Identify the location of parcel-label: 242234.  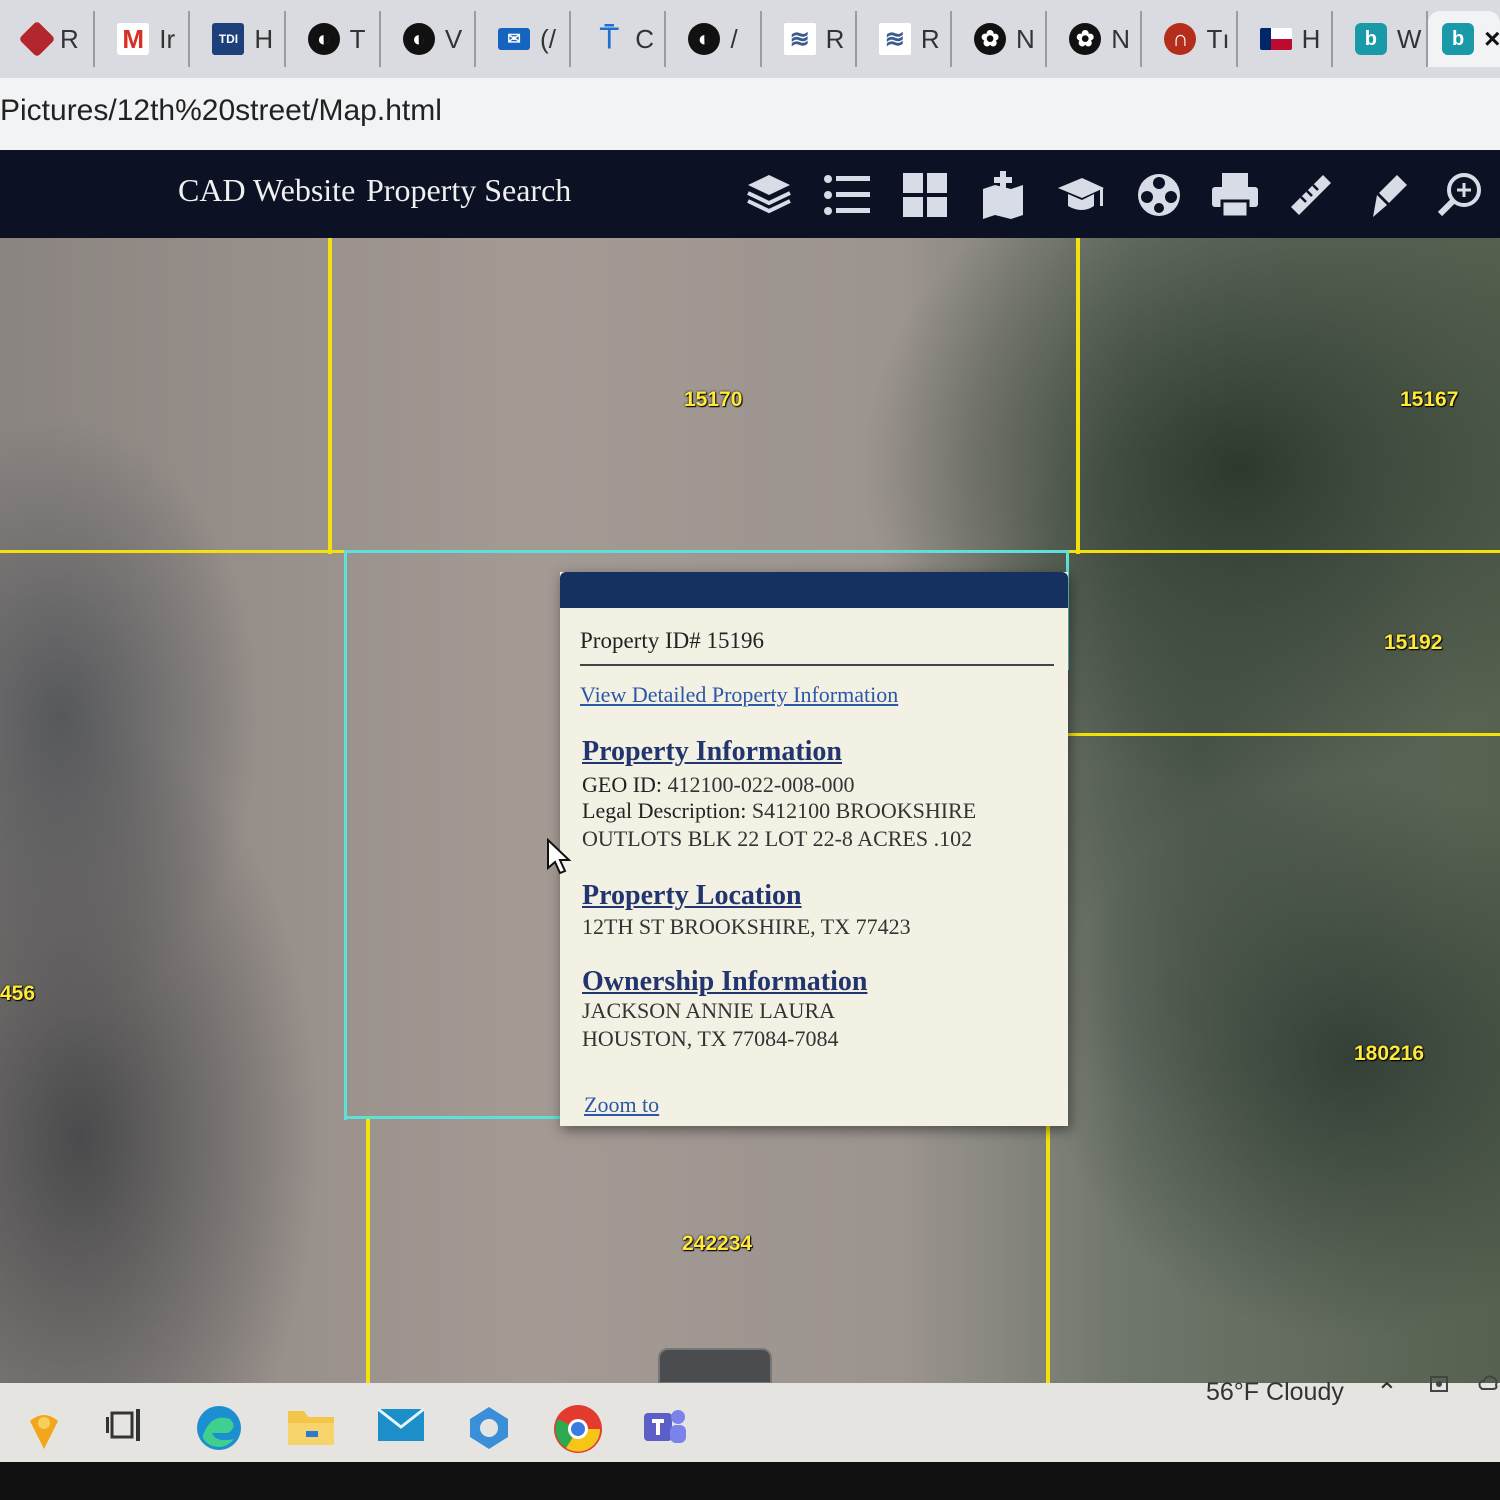
(717, 1244).